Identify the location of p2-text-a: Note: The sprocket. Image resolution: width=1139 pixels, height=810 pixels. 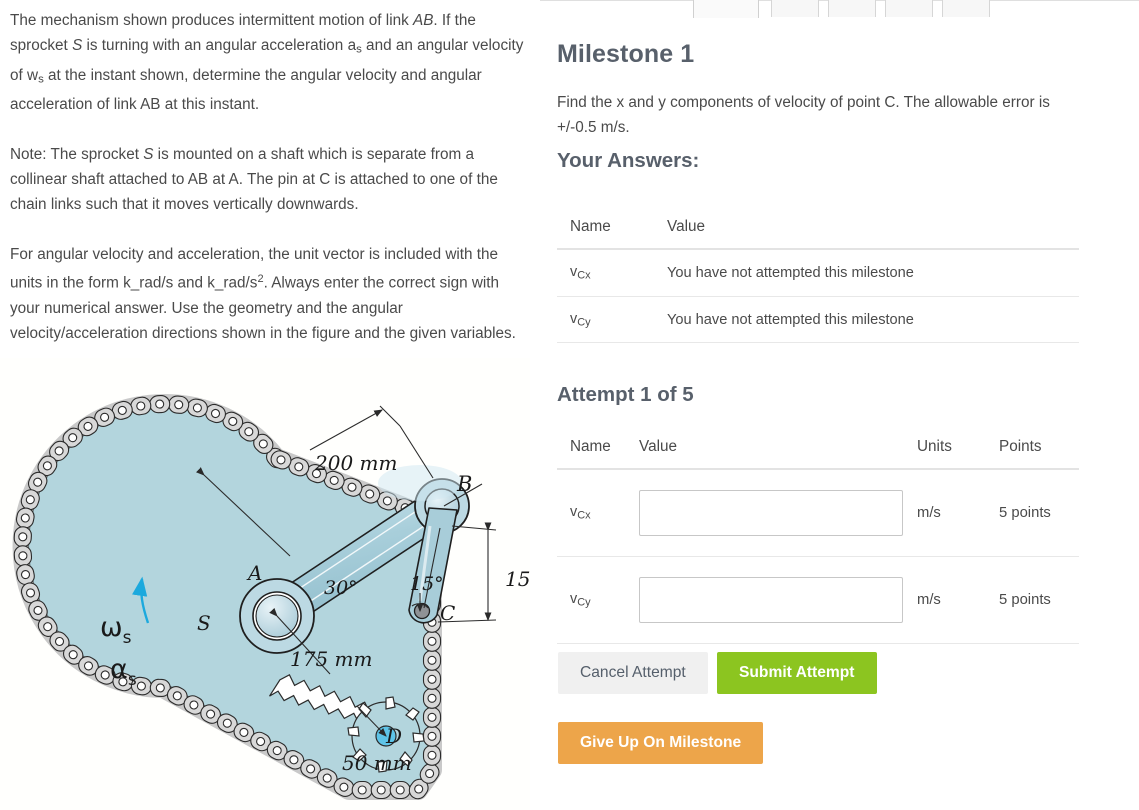
(77, 155).